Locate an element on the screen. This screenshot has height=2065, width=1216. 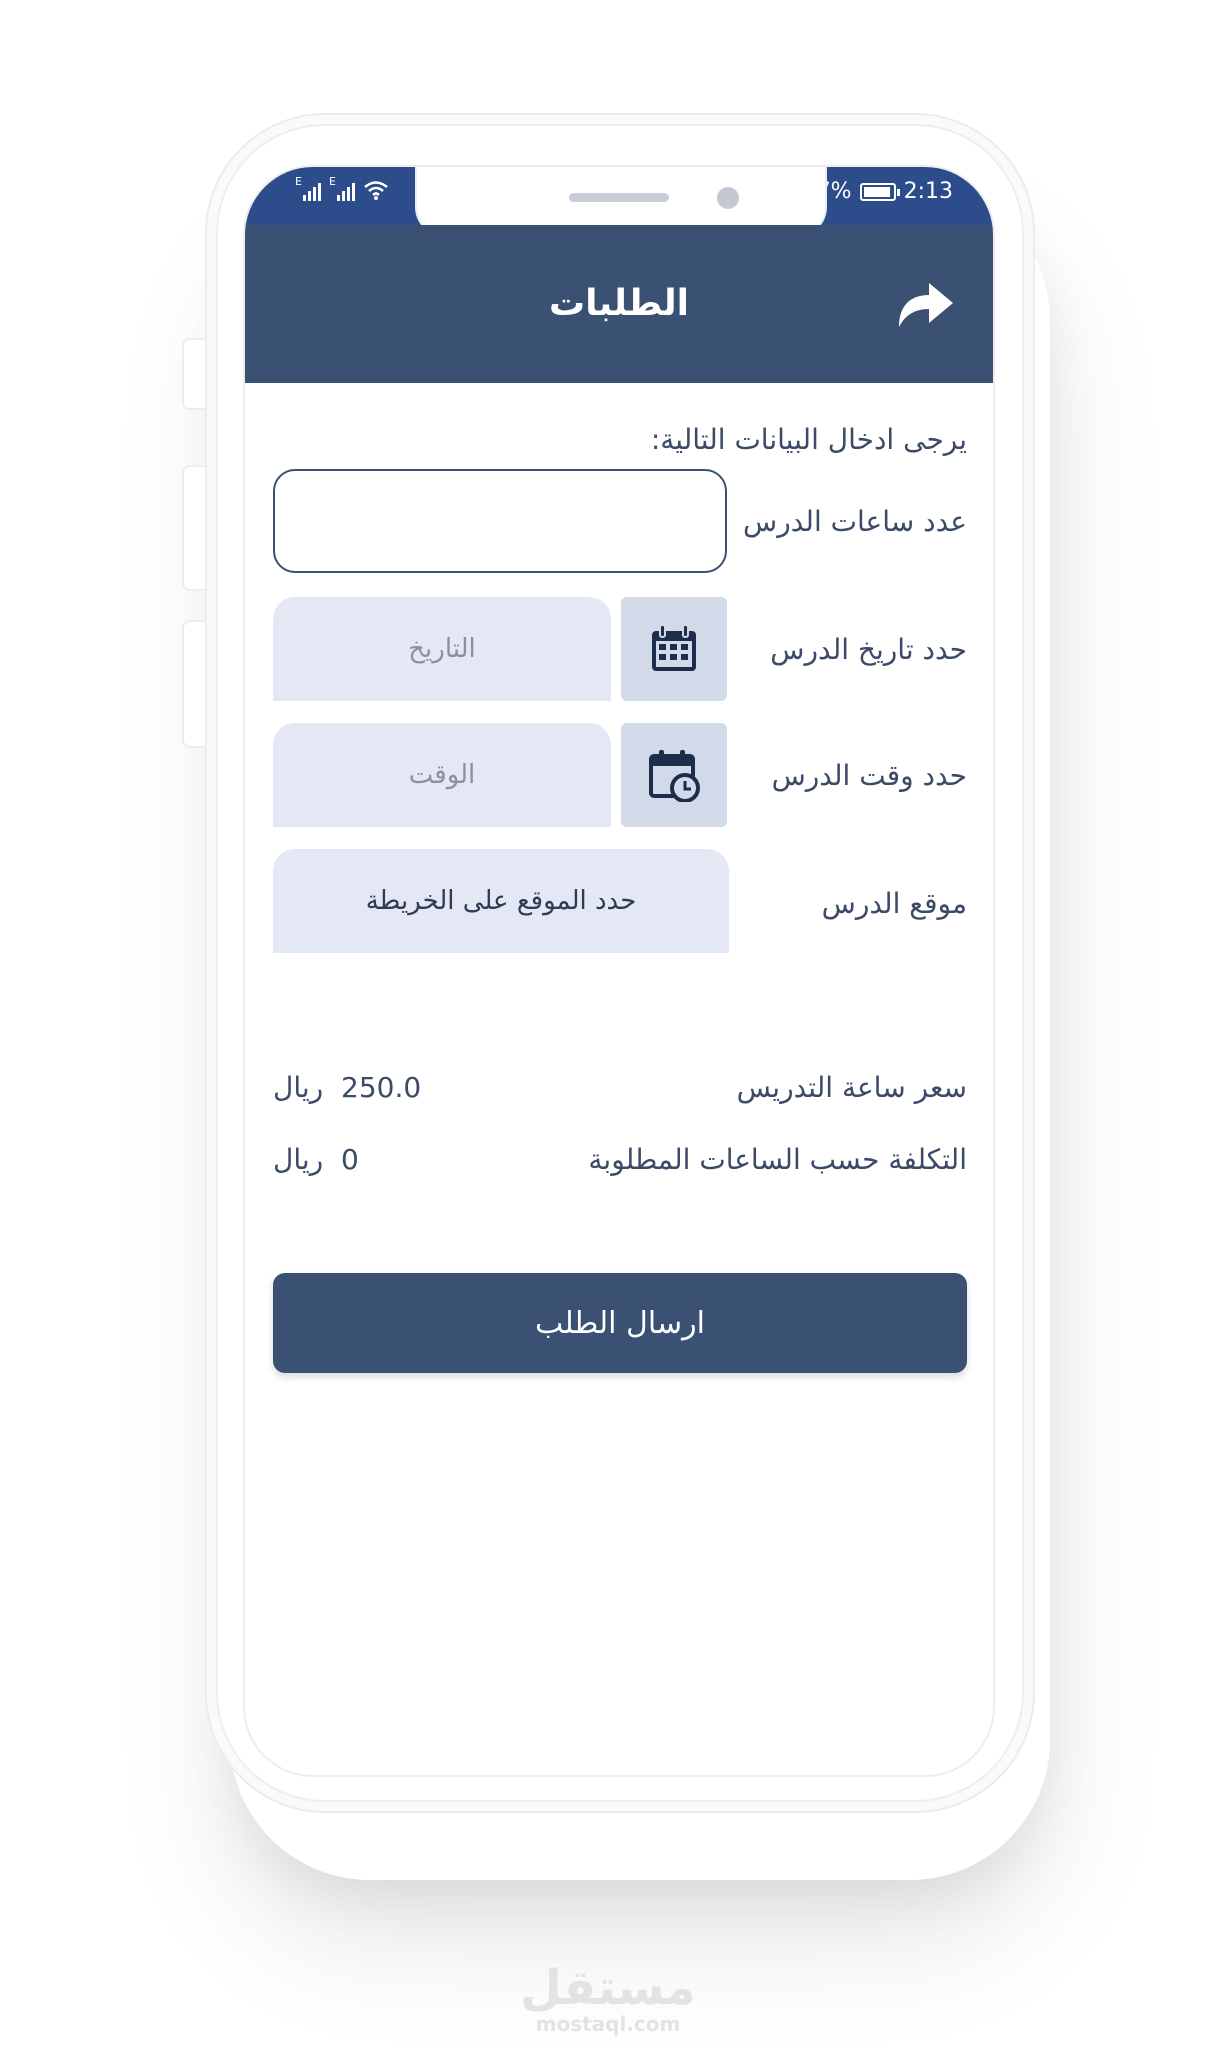
phone-side-button is located at coordinates (194, 374).